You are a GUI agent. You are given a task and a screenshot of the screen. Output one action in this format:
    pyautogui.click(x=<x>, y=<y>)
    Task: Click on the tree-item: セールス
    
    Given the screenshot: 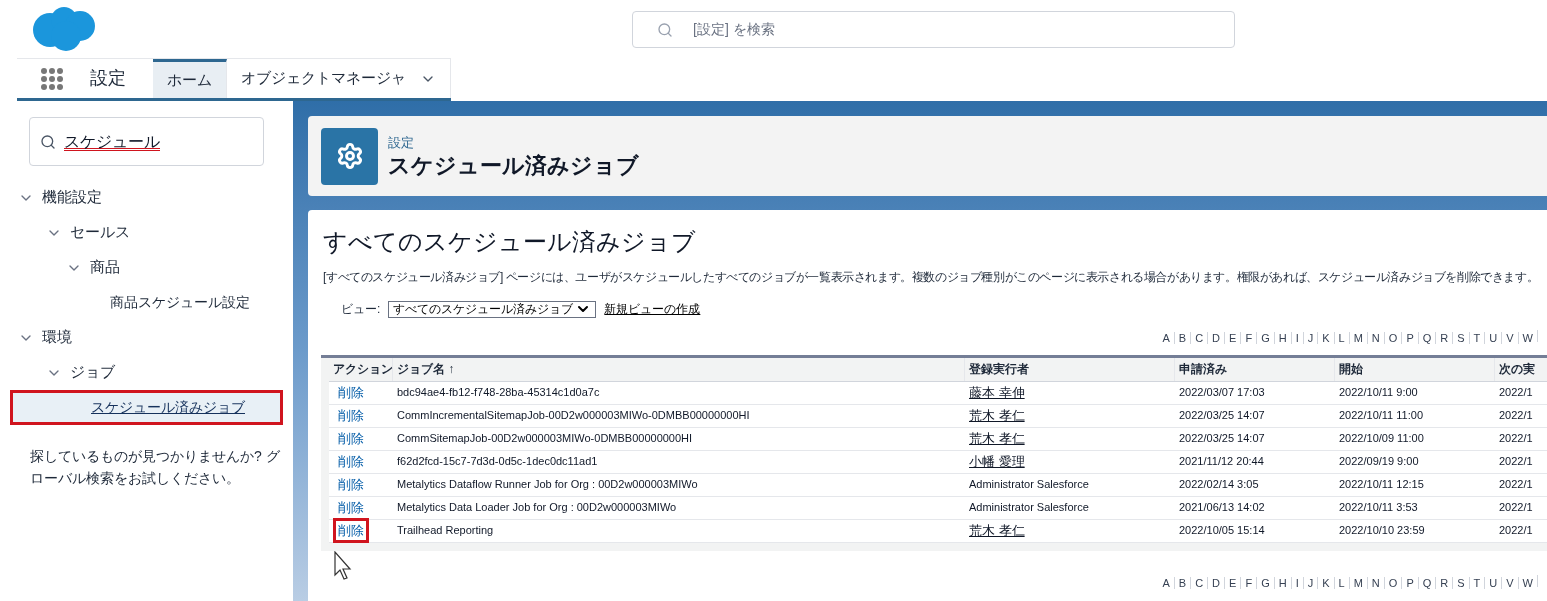 What is the action you would take?
    pyautogui.click(x=100, y=232)
    